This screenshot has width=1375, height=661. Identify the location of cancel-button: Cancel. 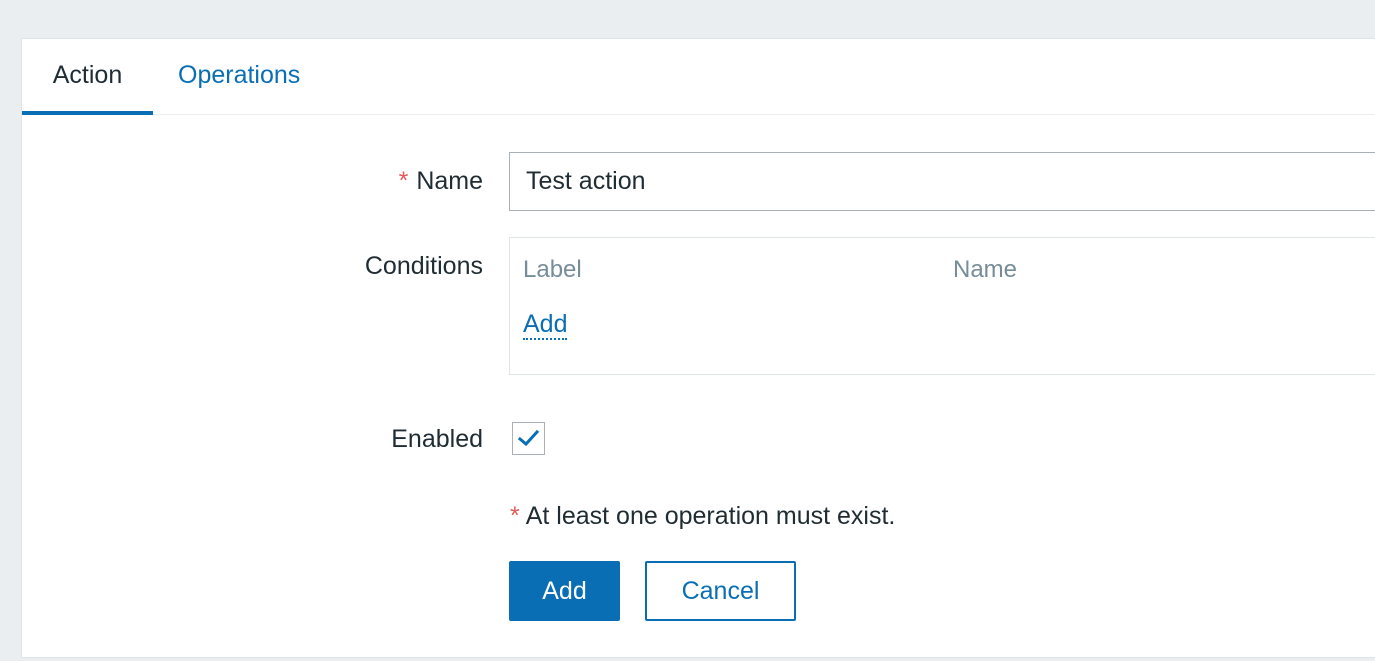
(720, 591).